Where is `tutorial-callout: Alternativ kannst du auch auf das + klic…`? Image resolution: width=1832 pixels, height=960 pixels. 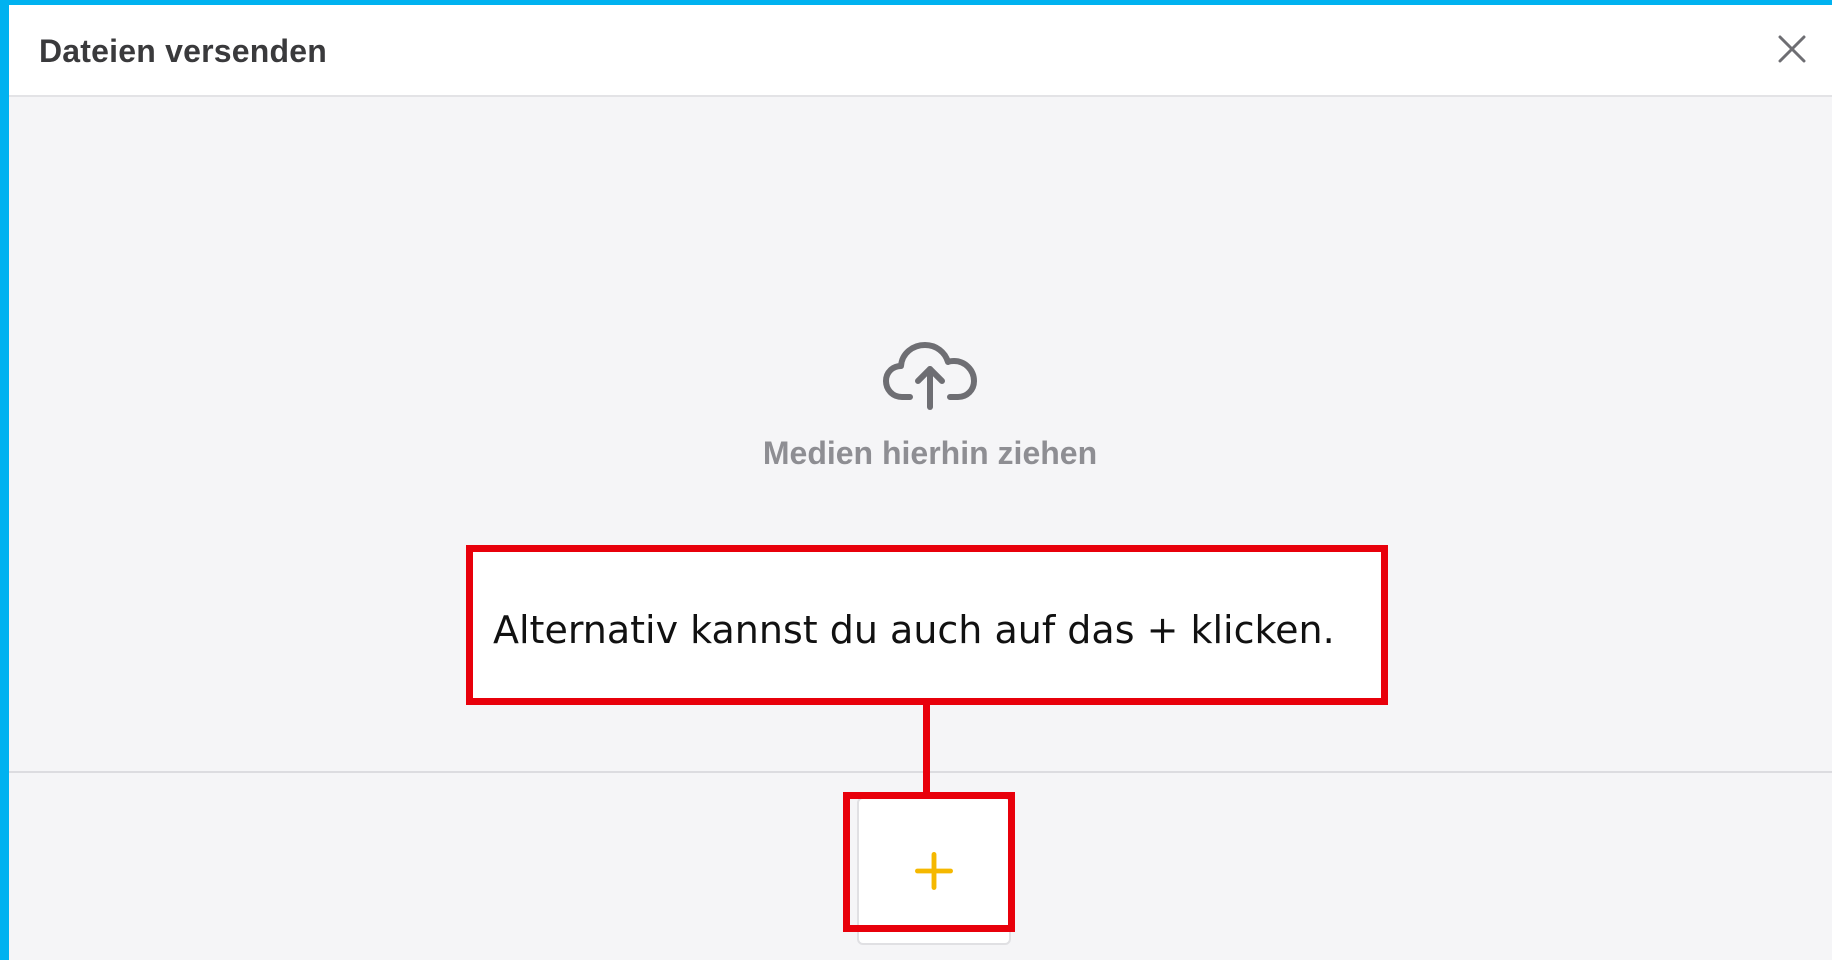
tutorial-callout: Alternativ kannst du auch auf das + klic… is located at coordinates (927, 625).